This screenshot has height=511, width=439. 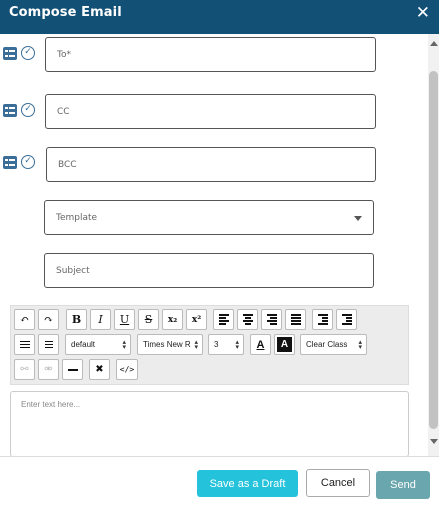 I want to click on indent-icon, so click(x=322, y=319).